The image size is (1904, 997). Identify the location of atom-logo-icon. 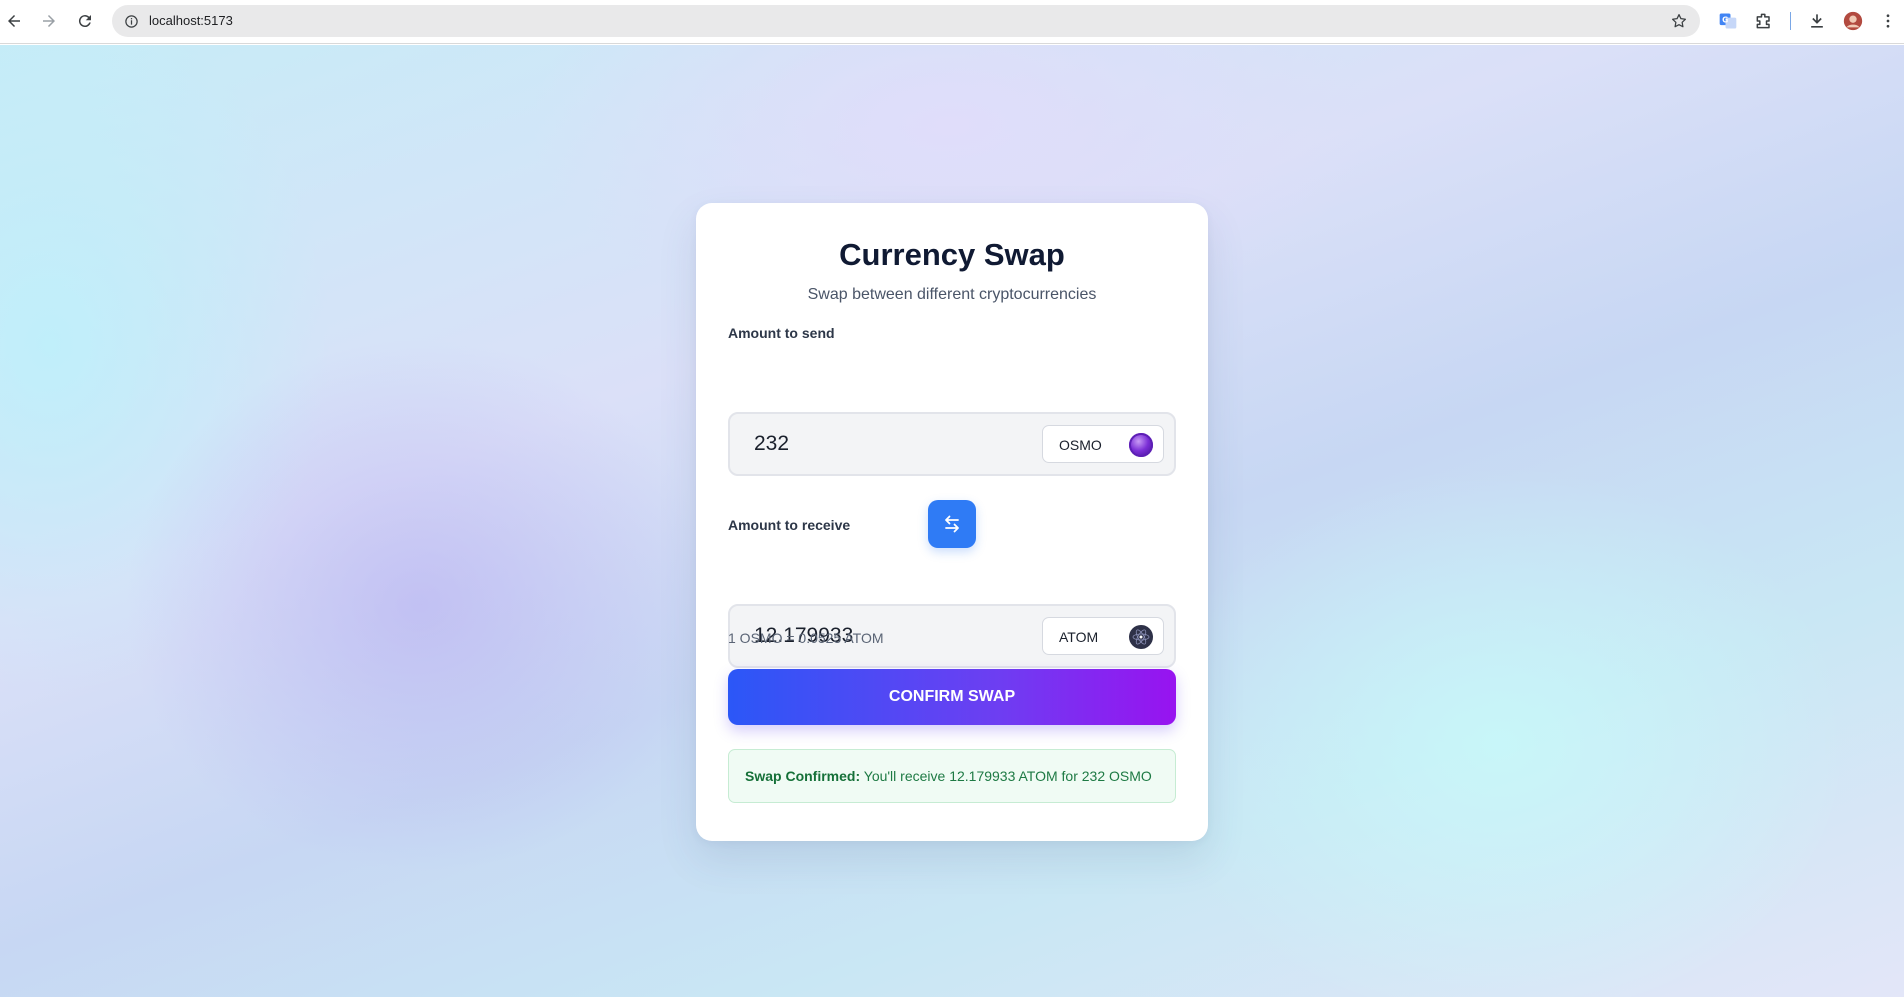
(1141, 637).